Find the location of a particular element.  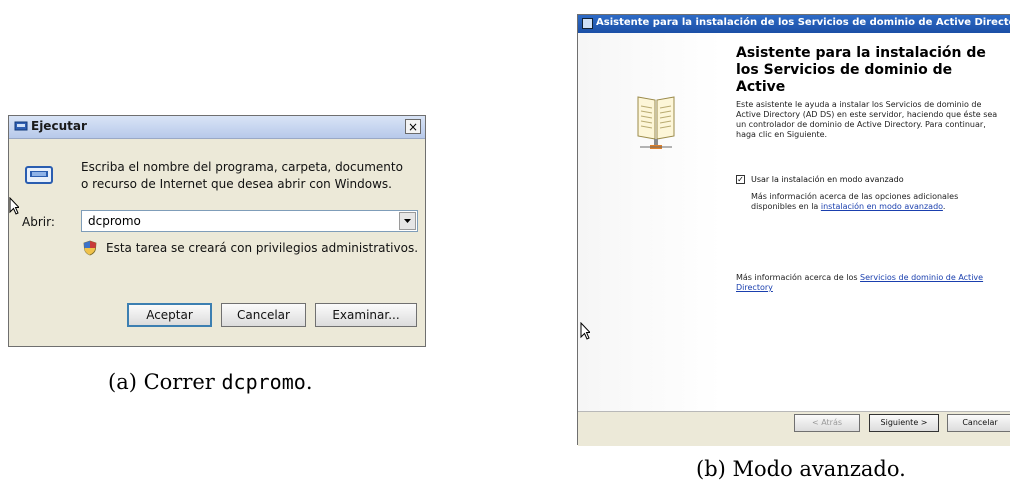

ok-button: Aceptar is located at coordinates (169, 315).